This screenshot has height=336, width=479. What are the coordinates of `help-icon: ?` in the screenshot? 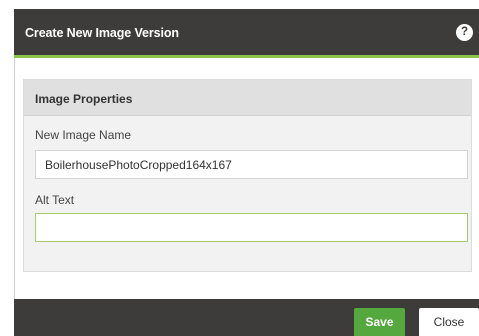 It's located at (464, 32).